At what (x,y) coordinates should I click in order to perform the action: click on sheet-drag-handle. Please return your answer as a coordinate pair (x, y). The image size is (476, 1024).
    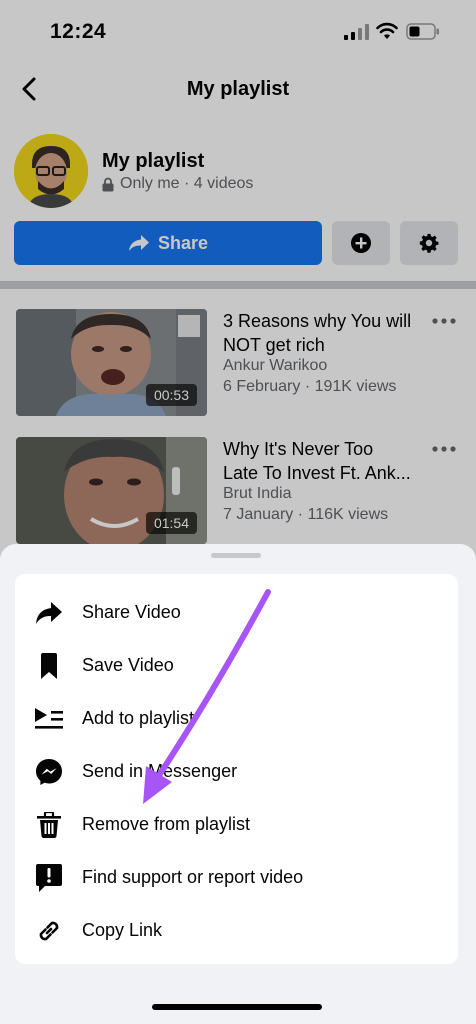
    Looking at the image, I should click on (236, 555).